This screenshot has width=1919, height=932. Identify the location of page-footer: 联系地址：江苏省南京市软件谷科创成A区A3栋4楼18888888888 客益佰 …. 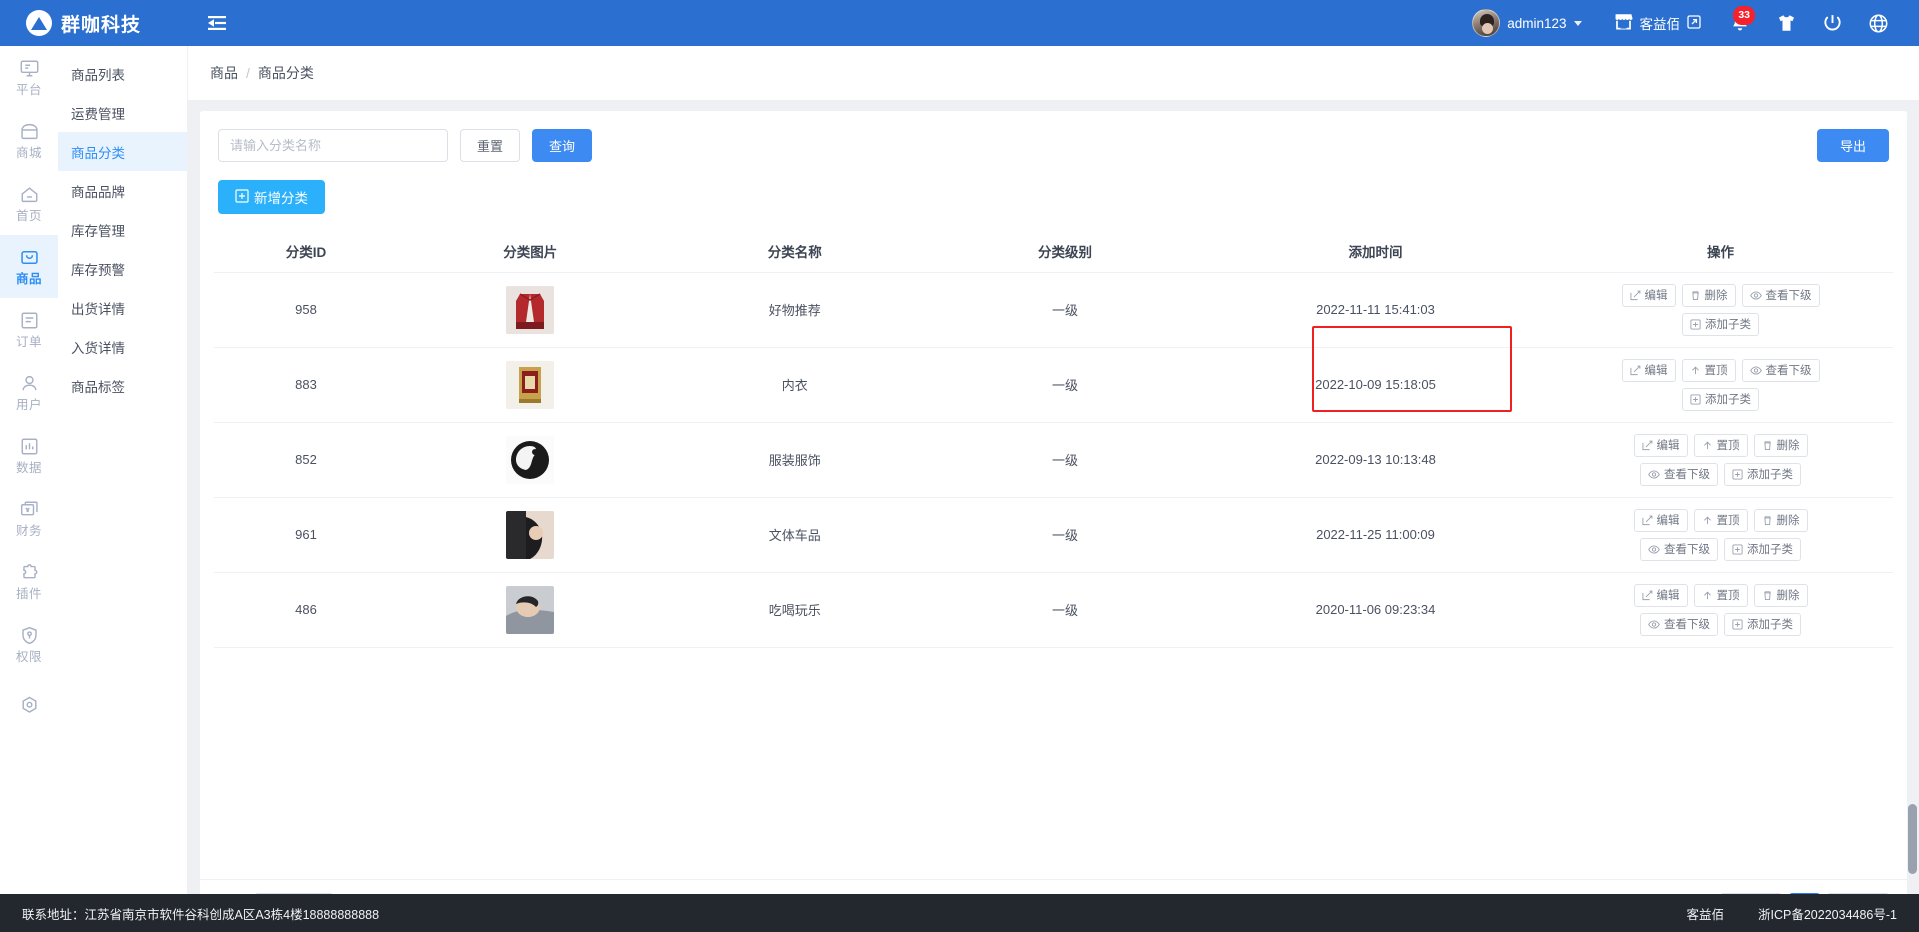
(959, 913).